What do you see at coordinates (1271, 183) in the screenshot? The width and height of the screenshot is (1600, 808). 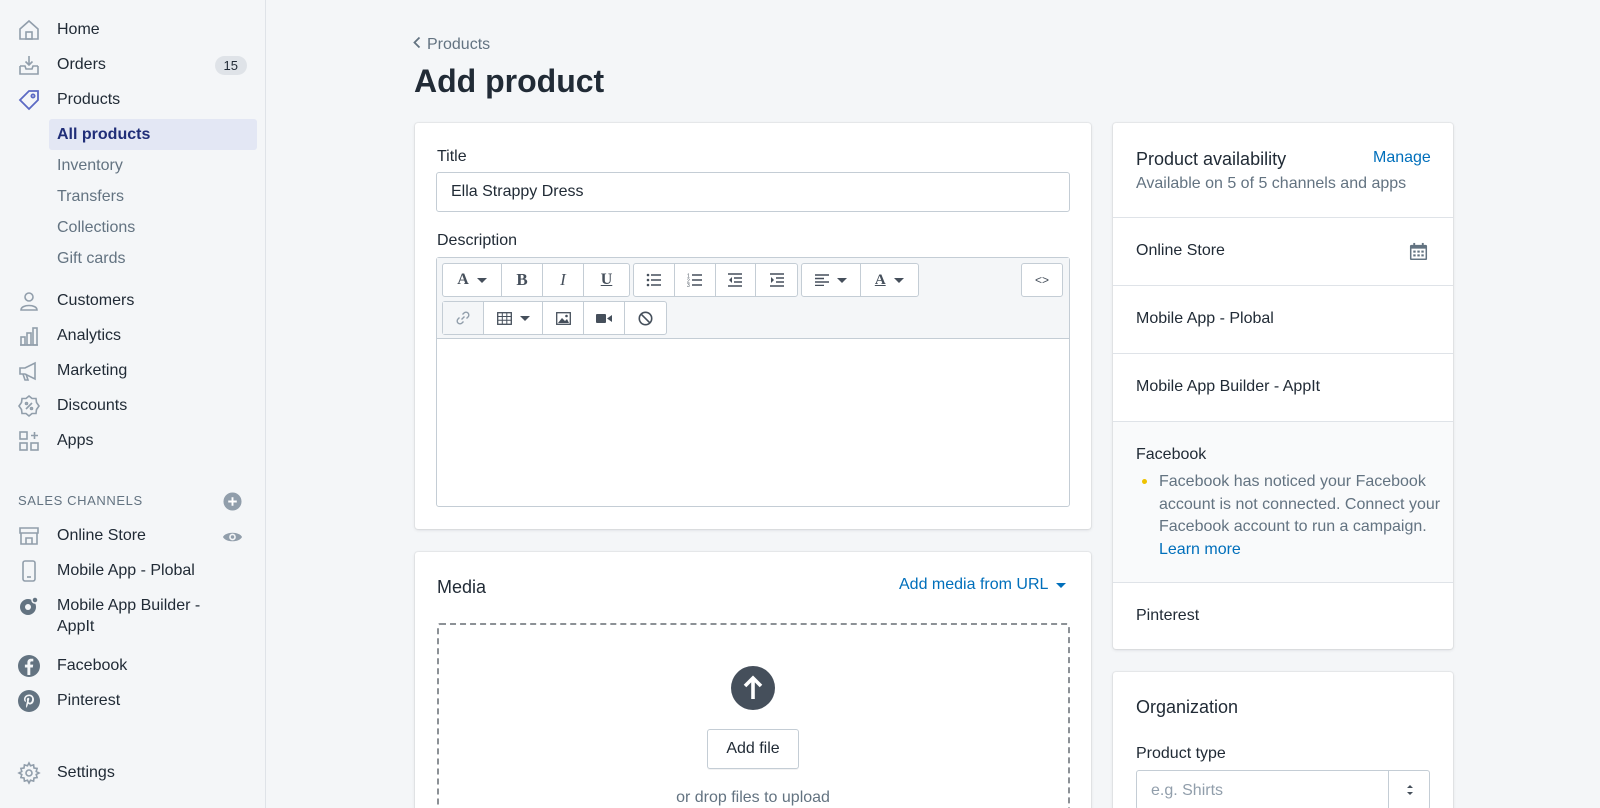 I see `availability-subtitle: Available on 5 of 5 channels and apps` at bounding box center [1271, 183].